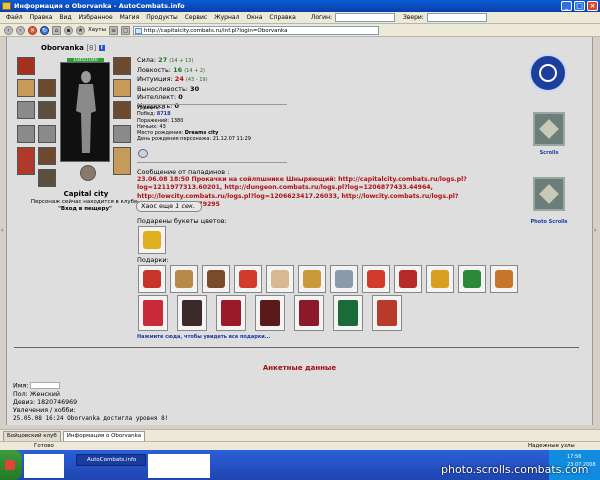 Image resolution: width=600 pixels, height=480 pixels. I want to click on menu-service: Сервис, so click(196, 17).